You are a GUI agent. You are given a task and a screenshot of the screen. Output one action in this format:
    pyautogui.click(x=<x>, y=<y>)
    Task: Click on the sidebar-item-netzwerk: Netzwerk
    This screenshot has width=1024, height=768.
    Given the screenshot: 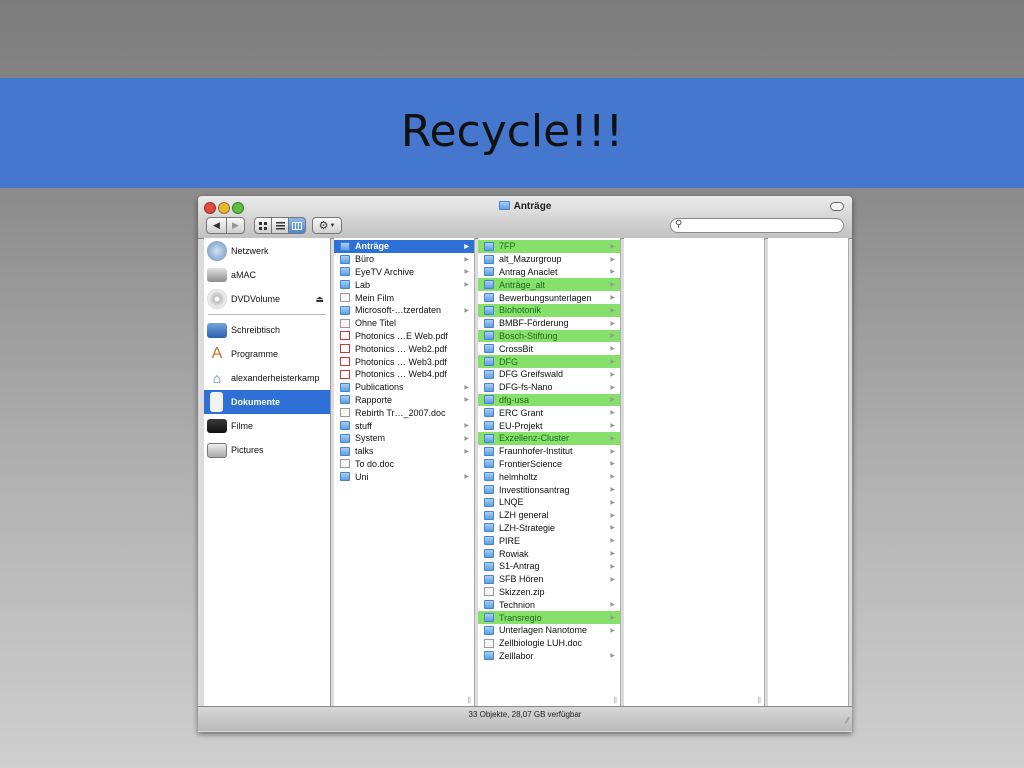 What is the action you would take?
    pyautogui.click(x=267, y=251)
    